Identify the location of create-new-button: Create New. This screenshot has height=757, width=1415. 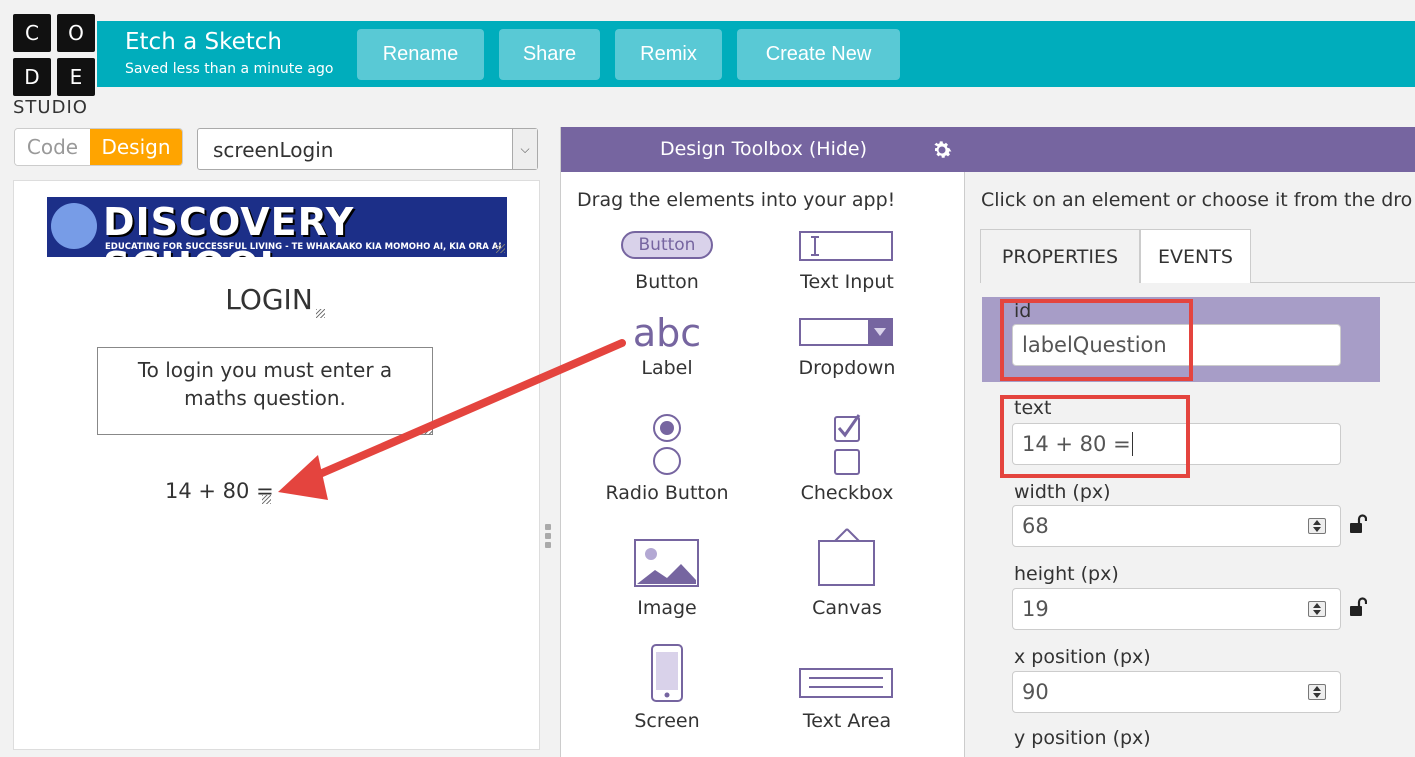
(818, 54).